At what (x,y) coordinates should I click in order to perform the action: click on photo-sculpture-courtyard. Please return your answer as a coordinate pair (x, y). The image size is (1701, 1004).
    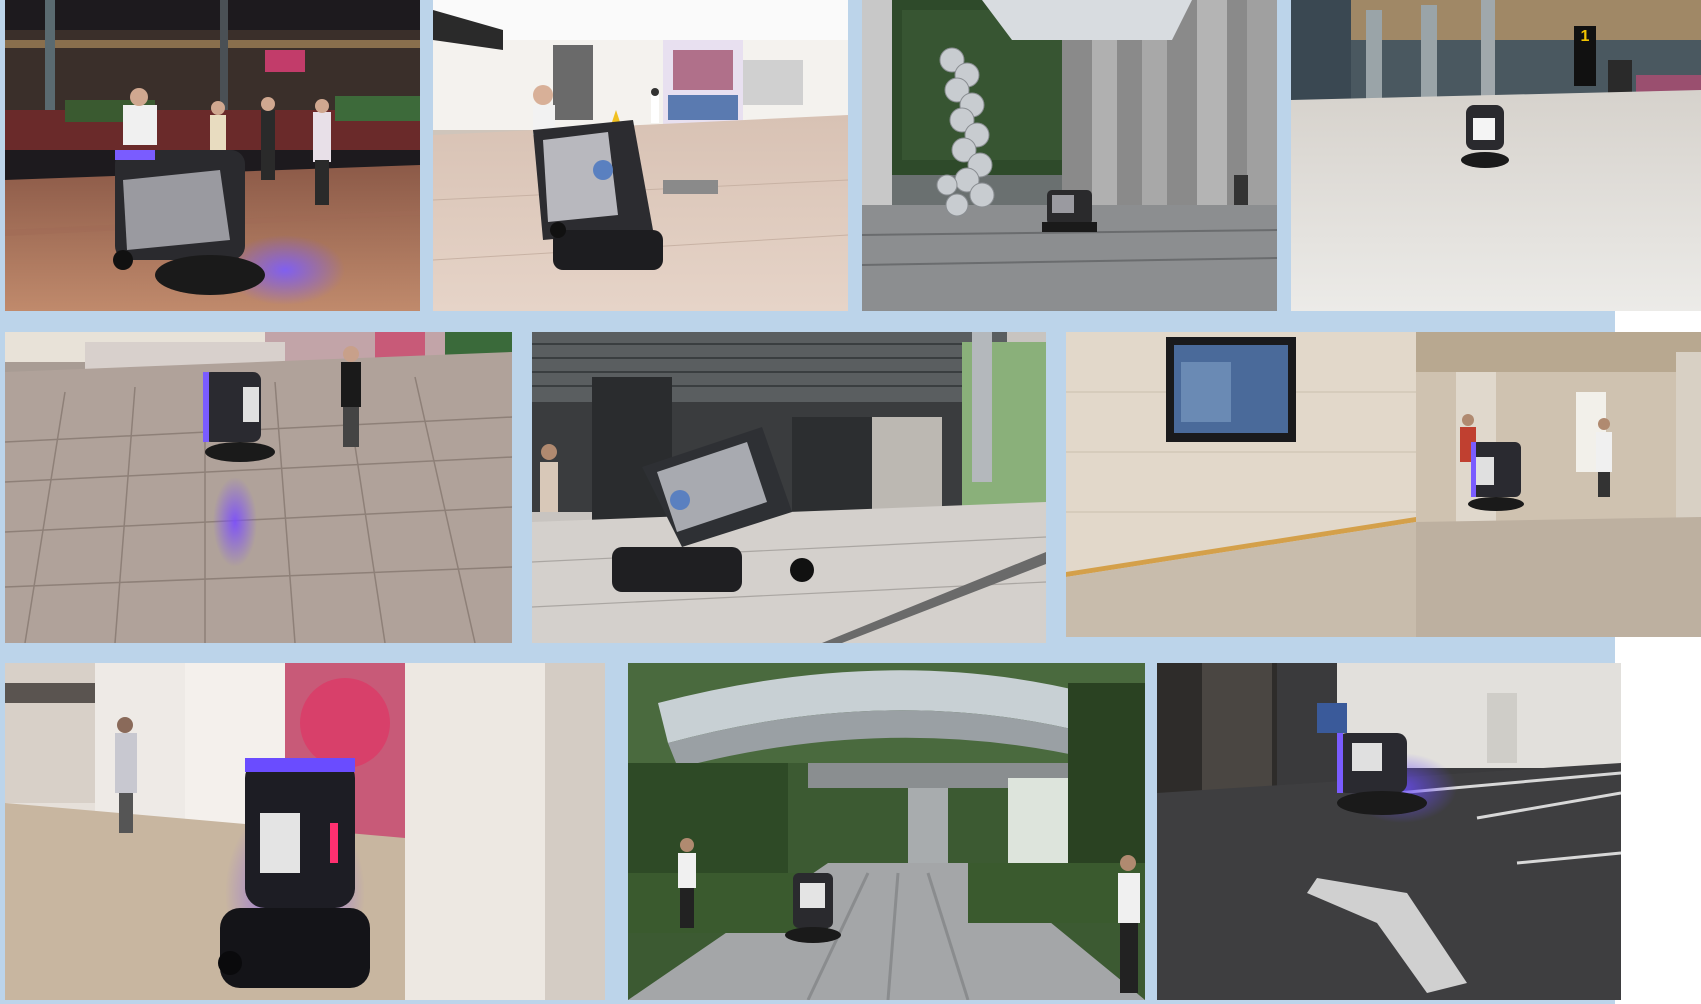
    Looking at the image, I should click on (1069, 155).